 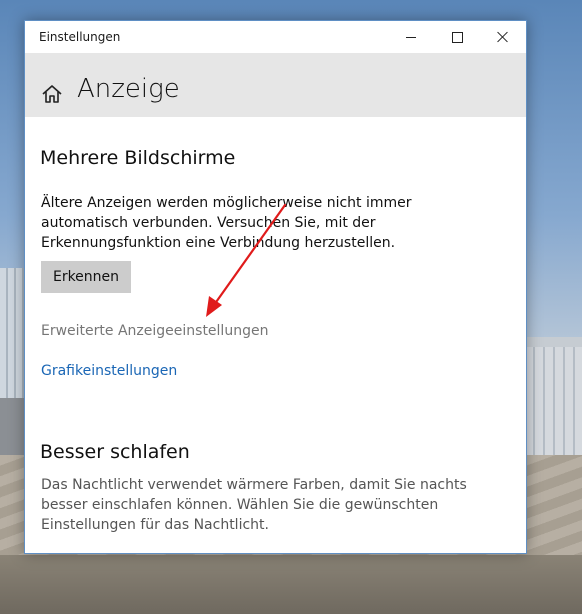 I want to click on night-light-heading: Besser schlafen, so click(x=115, y=452).